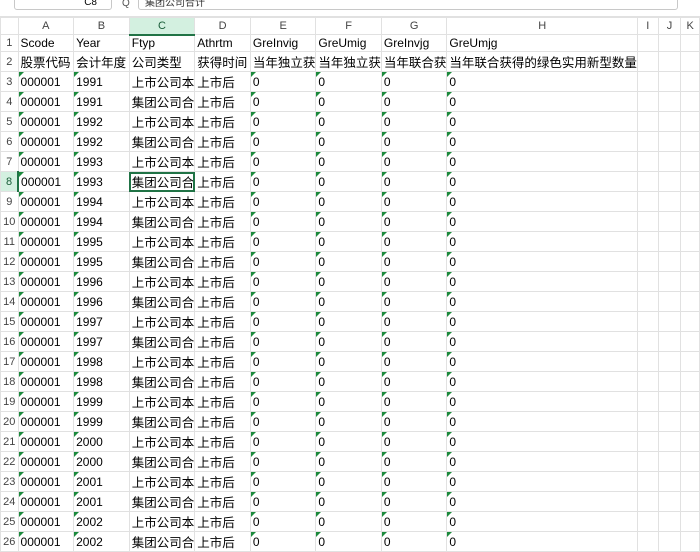 The image size is (700, 552). Describe the element at coordinates (283, 221) in the screenshot. I see `cell-e10: 0` at that location.